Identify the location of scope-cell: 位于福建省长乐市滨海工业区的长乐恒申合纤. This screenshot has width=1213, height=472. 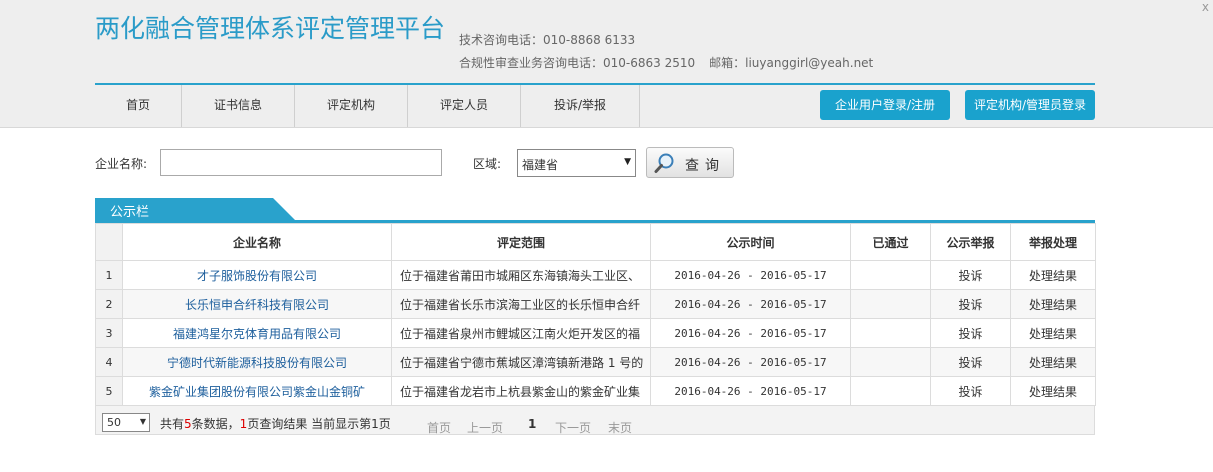
(521, 304).